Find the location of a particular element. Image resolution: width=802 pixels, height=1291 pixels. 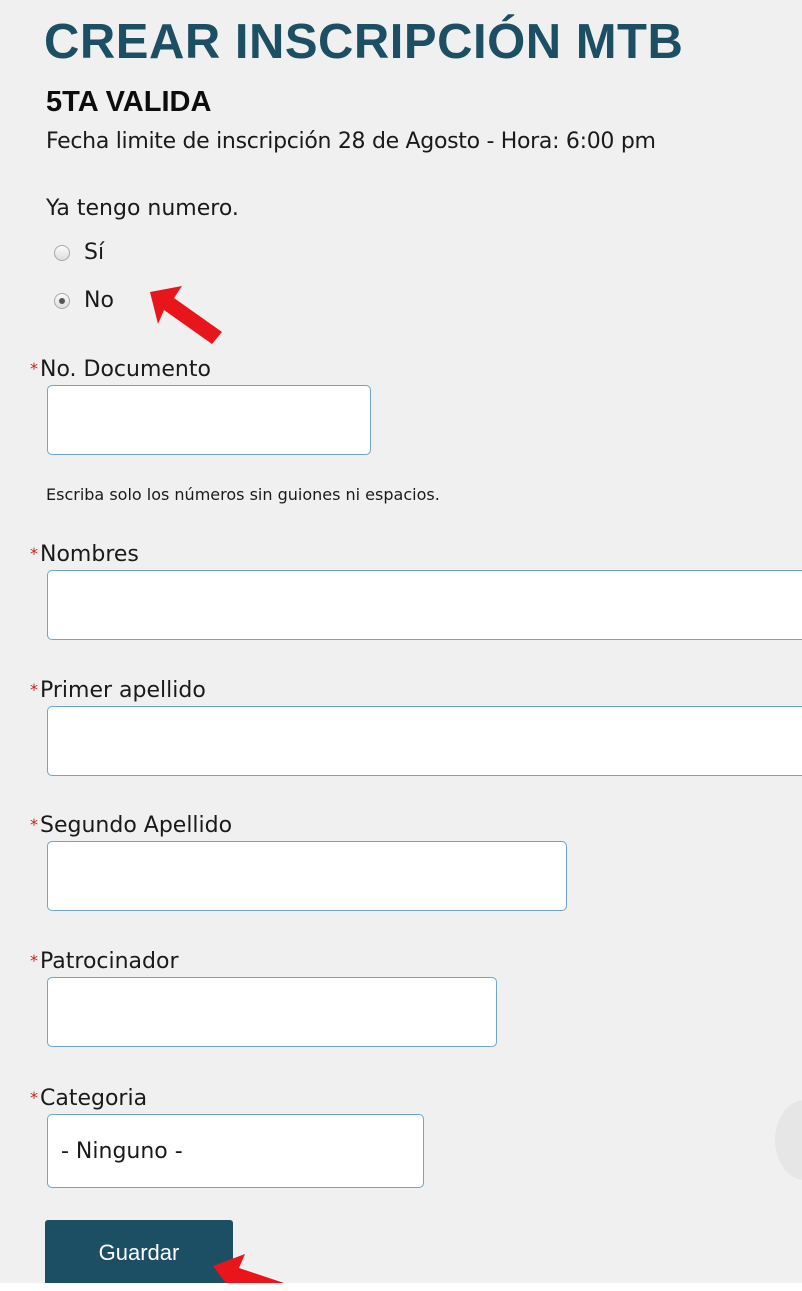

radio-option-si: Sí is located at coordinates (79, 252).